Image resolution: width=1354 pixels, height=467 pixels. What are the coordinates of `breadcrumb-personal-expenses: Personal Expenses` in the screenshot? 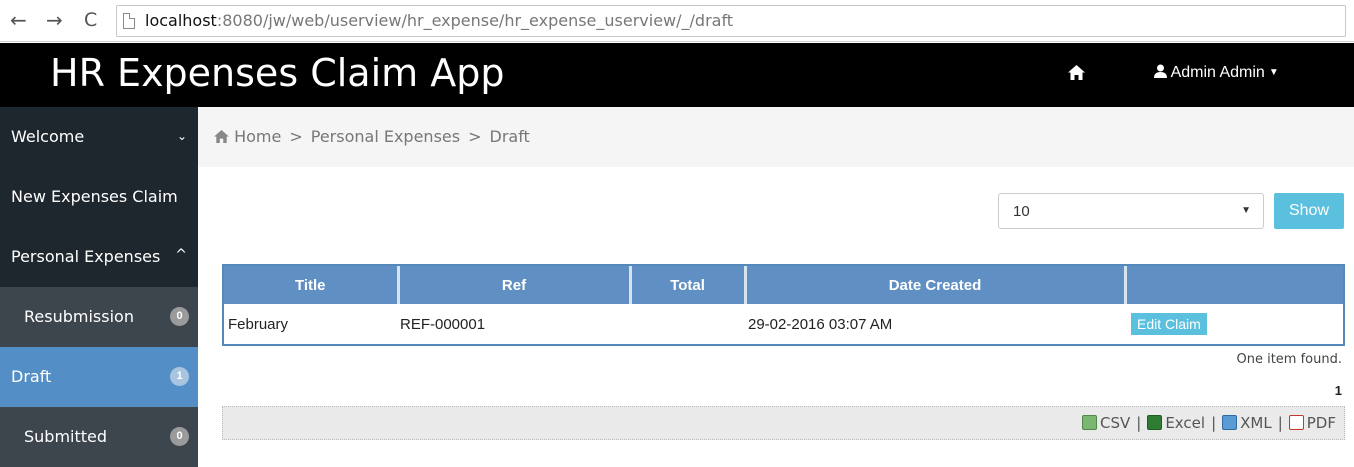 It's located at (385, 136).